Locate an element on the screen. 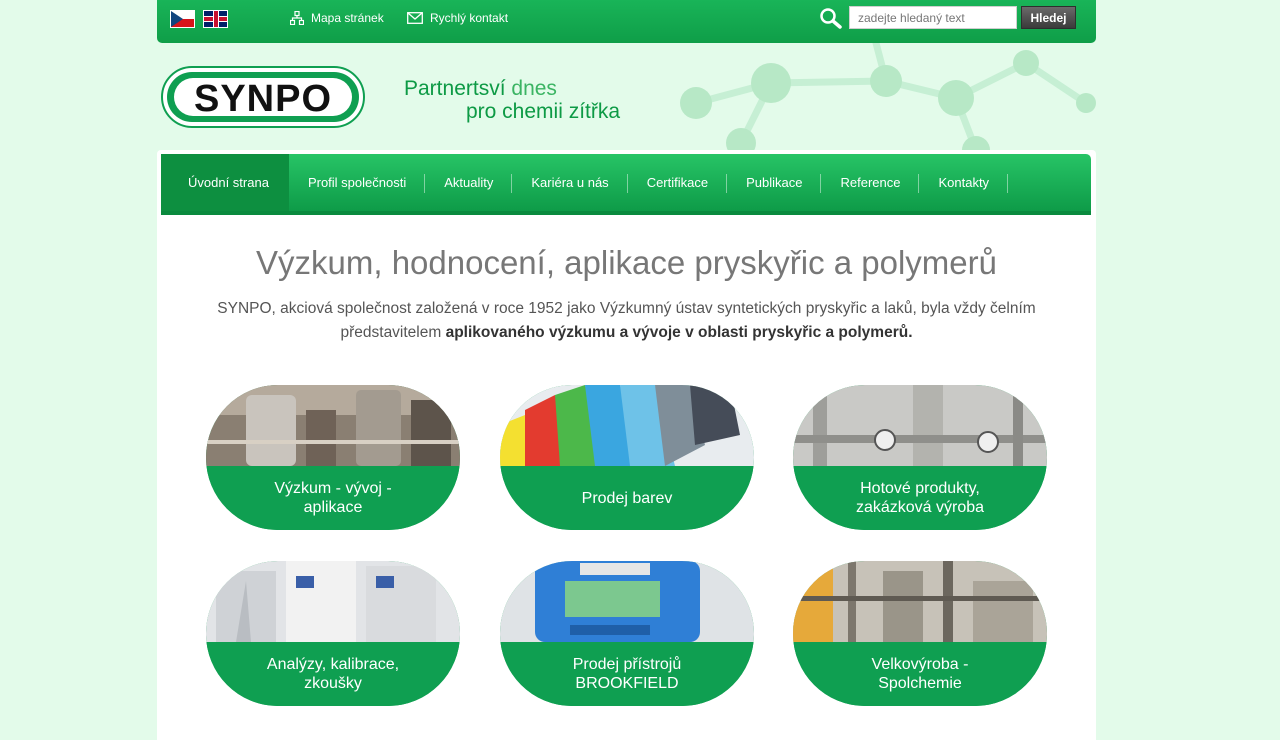 The image size is (1280, 740). card-paint-sales: Prodej barev is located at coordinates (627, 457).